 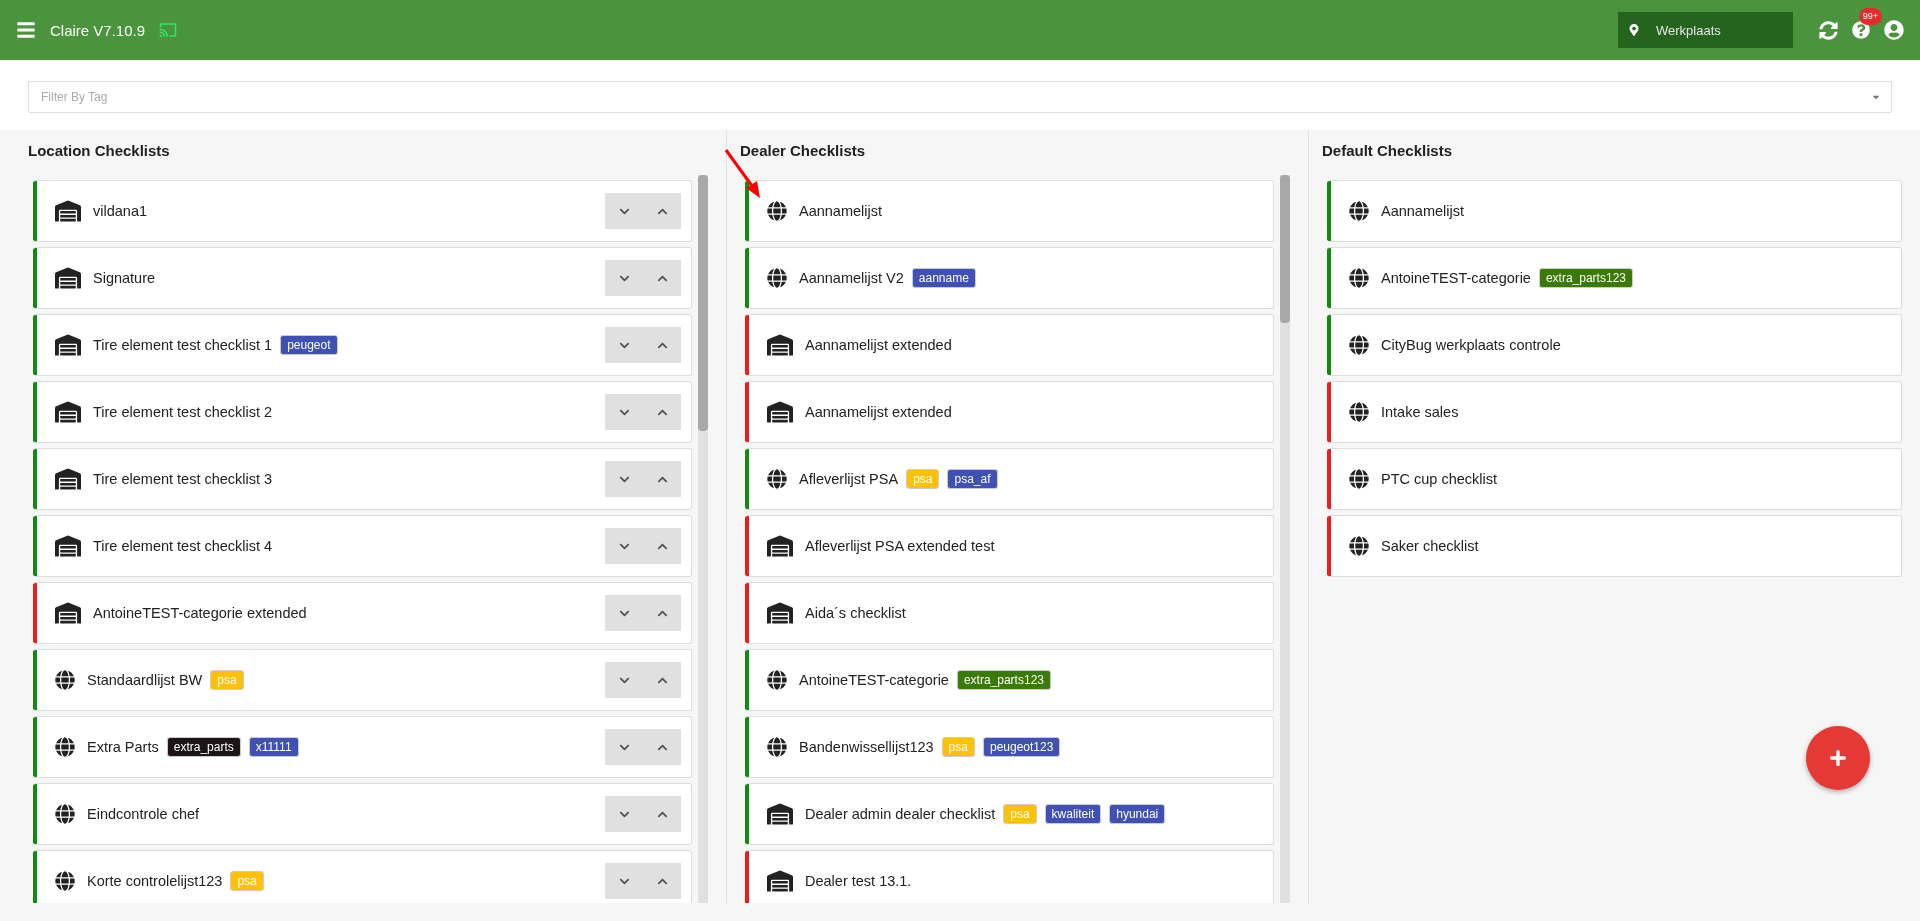 What do you see at coordinates (866, 747) in the screenshot?
I see `checklist-name: Bandenwissellijst123` at bounding box center [866, 747].